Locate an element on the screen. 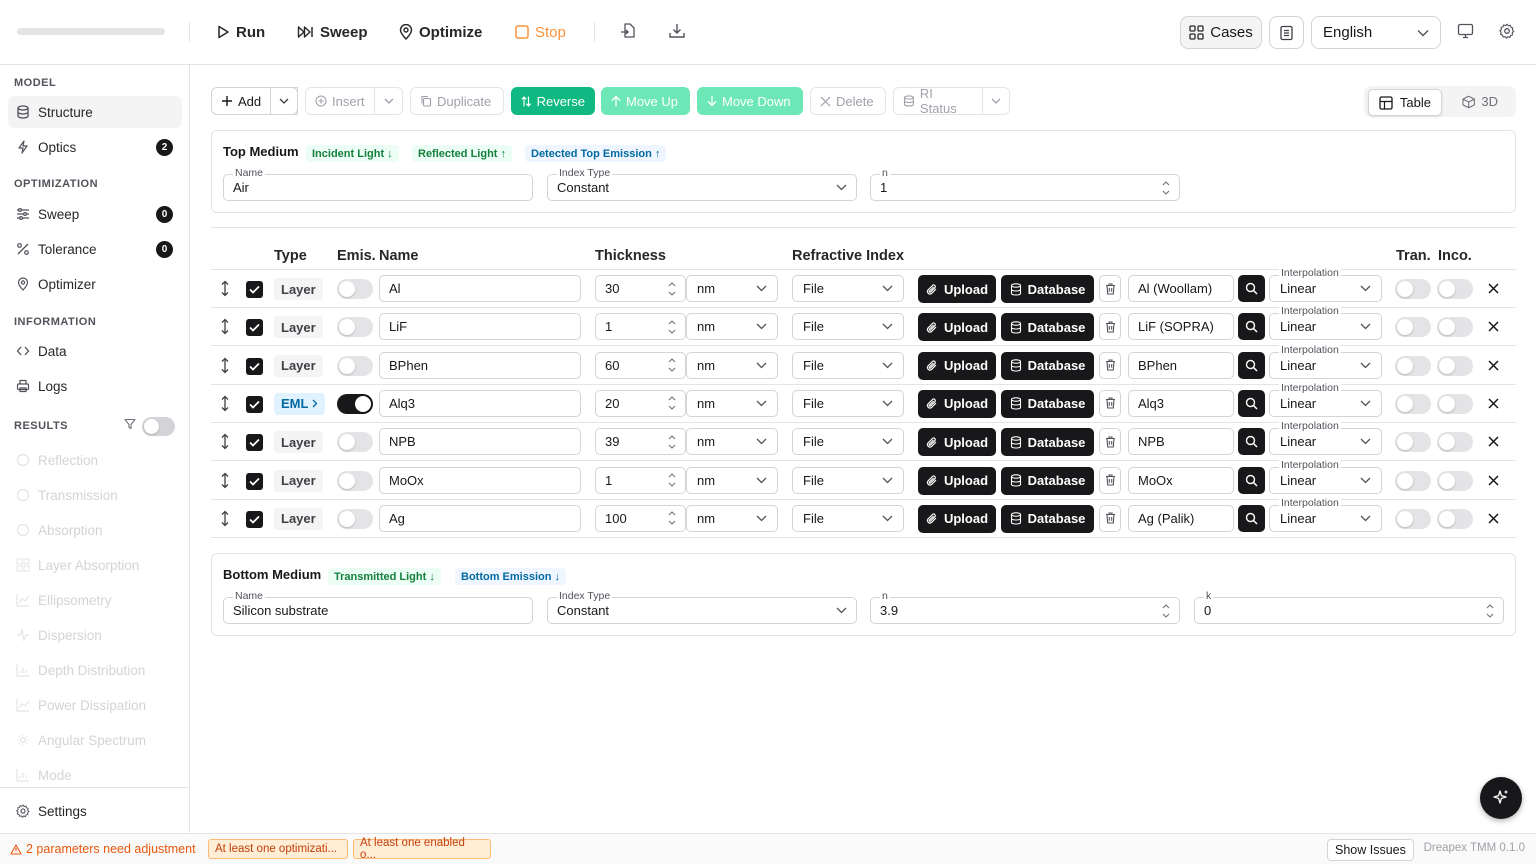 Image resolution: width=1536 pixels, height=864 pixels. import-icon is located at coordinates (629, 32).